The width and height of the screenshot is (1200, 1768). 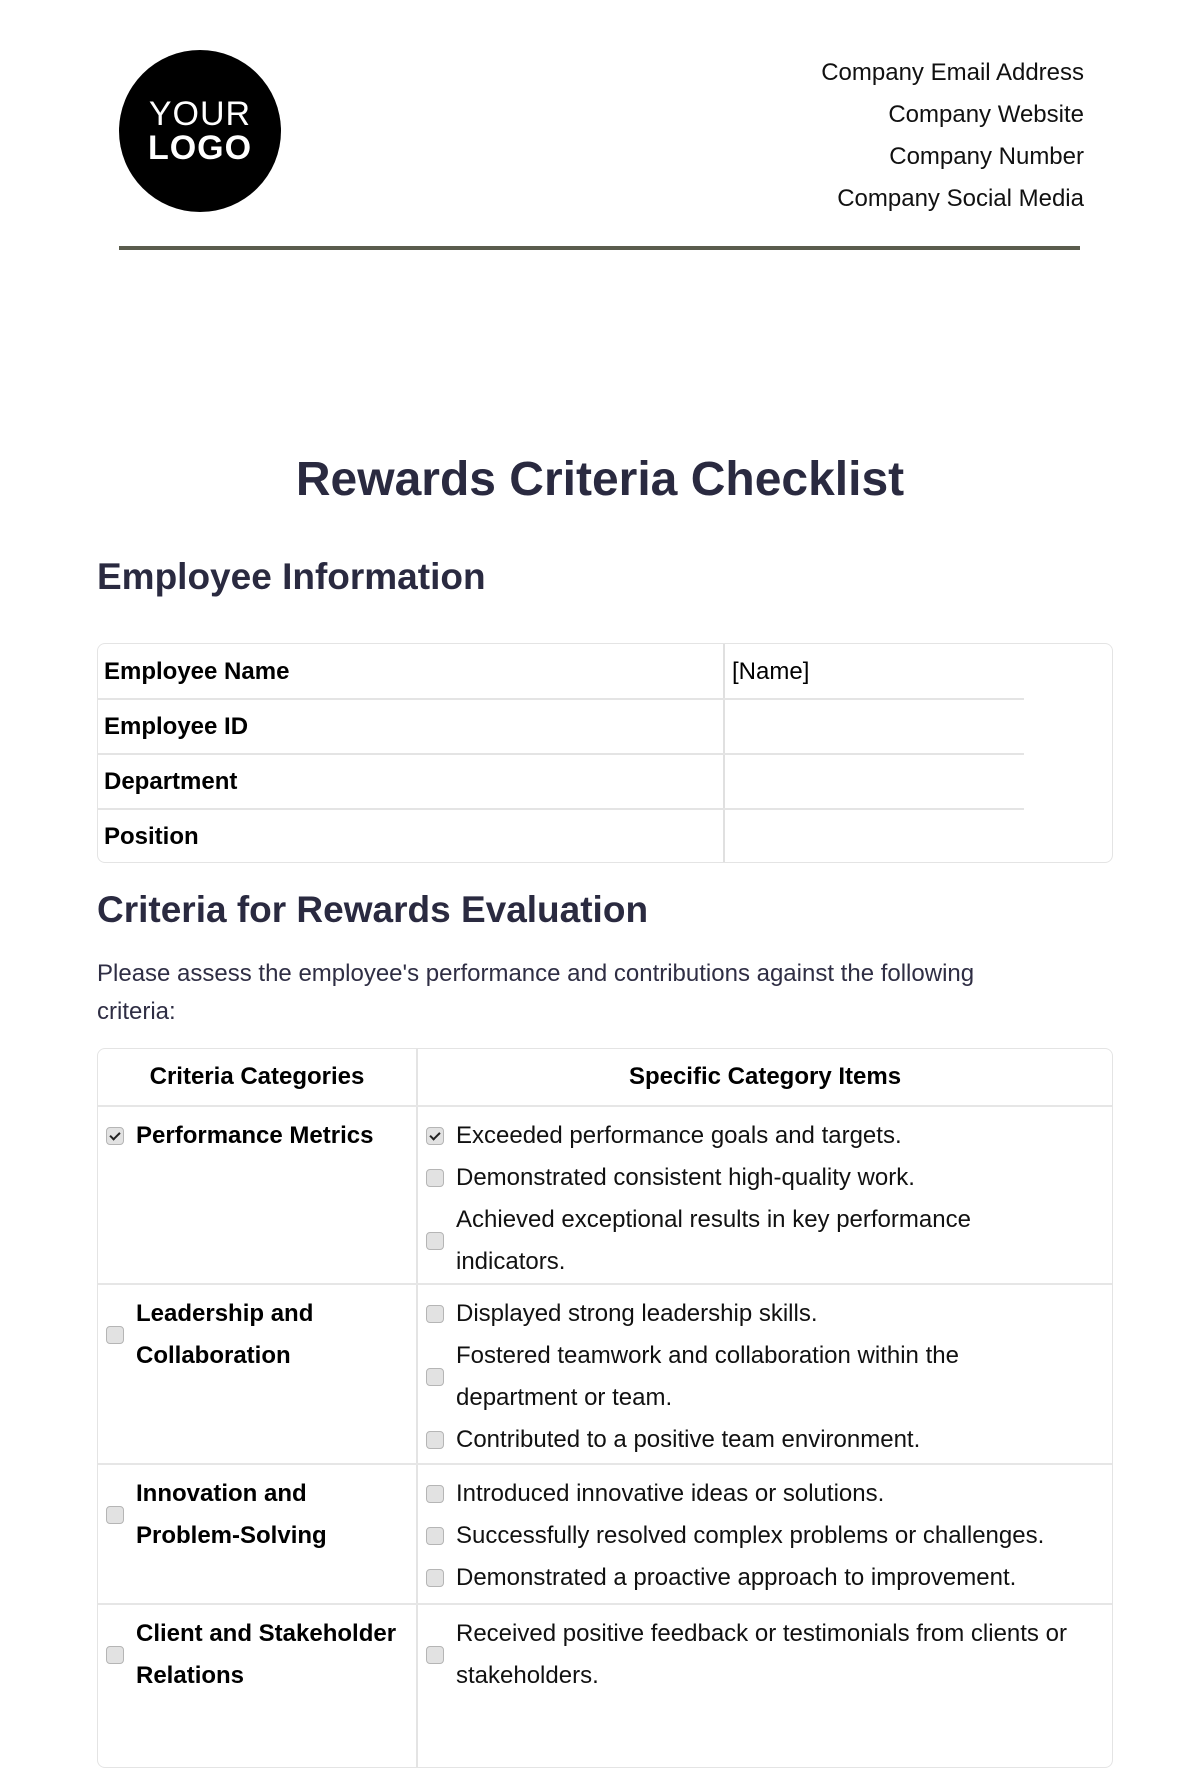 What do you see at coordinates (679, 1135) in the screenshot?
I see `item-label: Exceeded performance goals and targets.` at bounding box center [679, 1135].